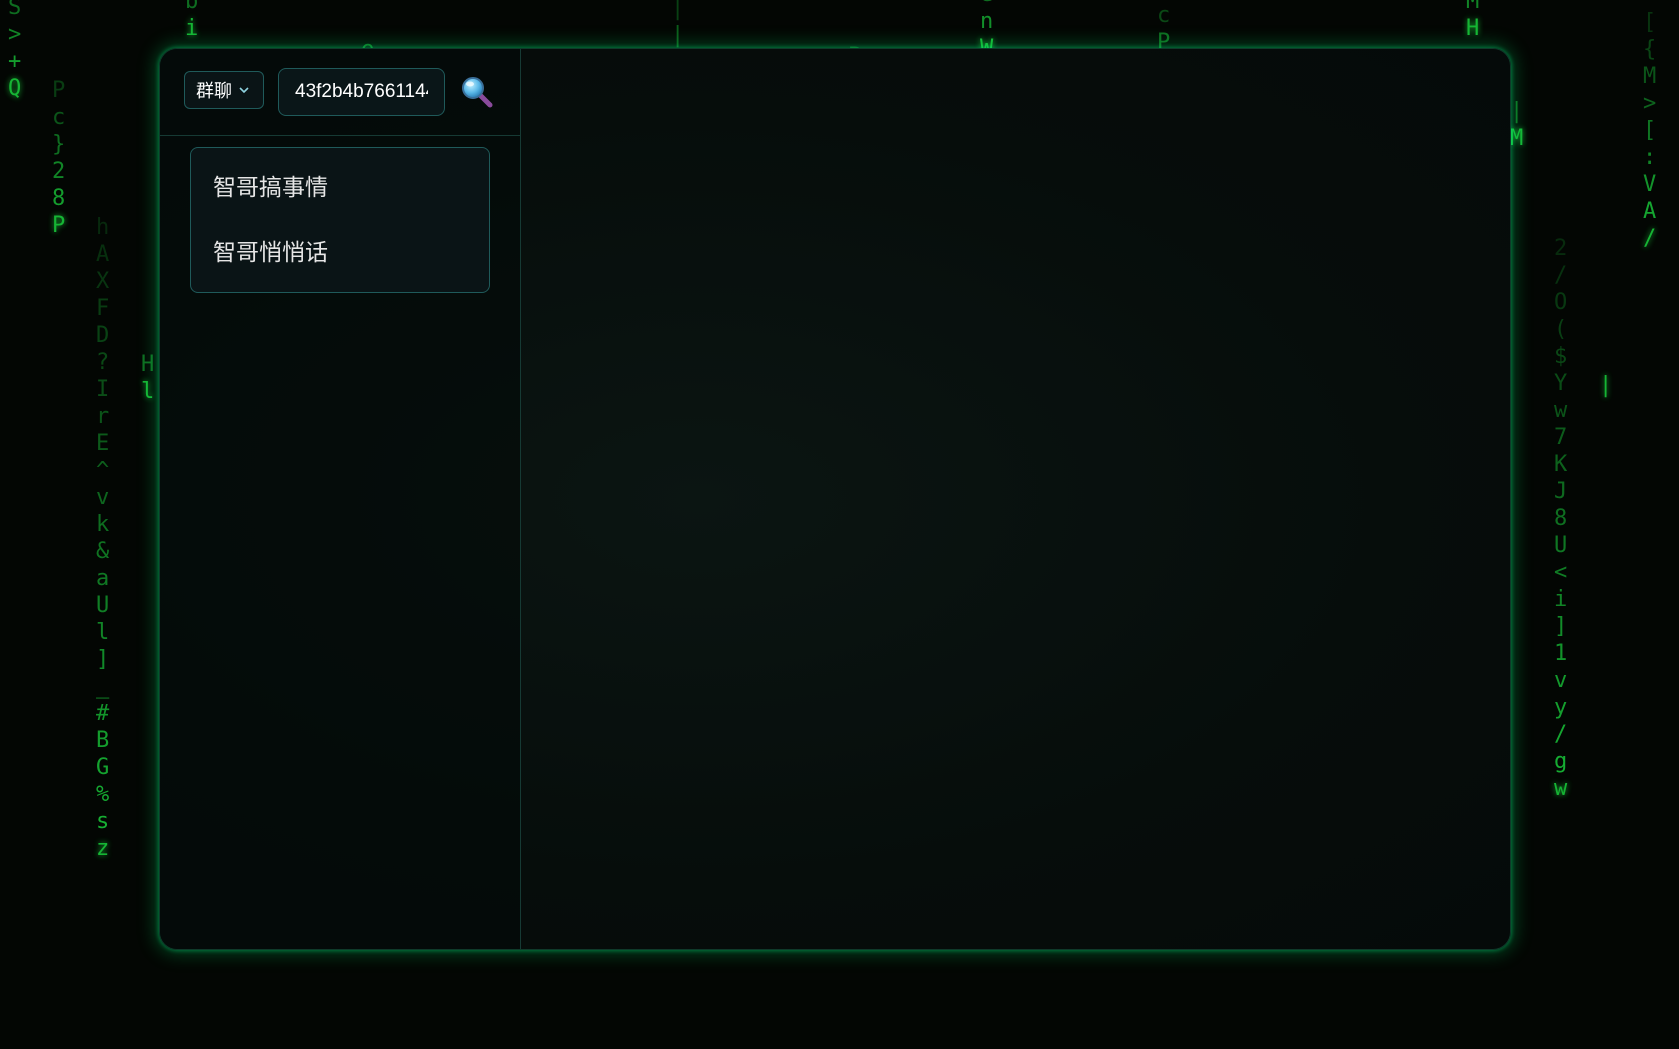 This screenshot has width=1679, height=1049. Describe the element at coordinates (361, 92) in the screenshot. I see `search-input` at that location.